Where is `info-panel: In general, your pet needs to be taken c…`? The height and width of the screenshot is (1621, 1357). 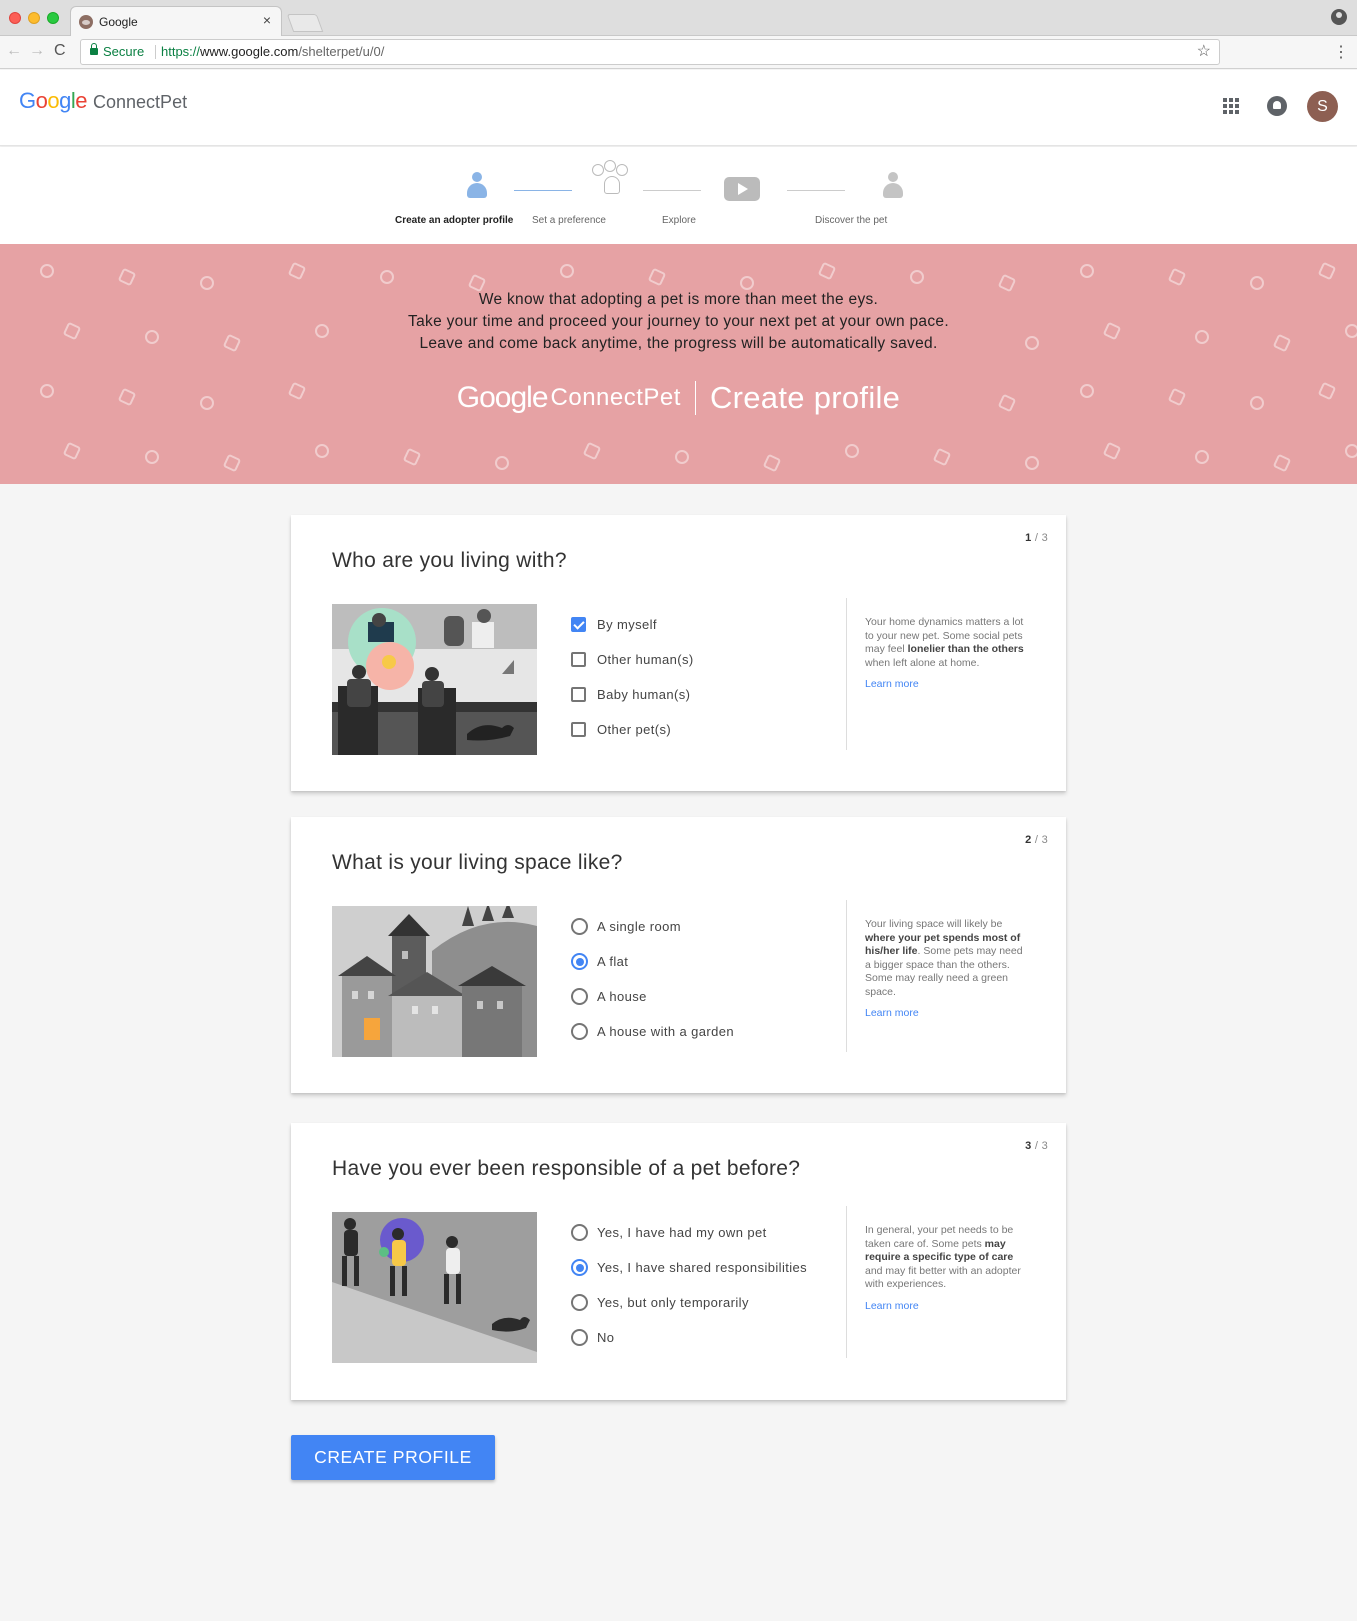
info-panel: In general, your pet needs to be taken c… is located at coordinates (946, 1268).